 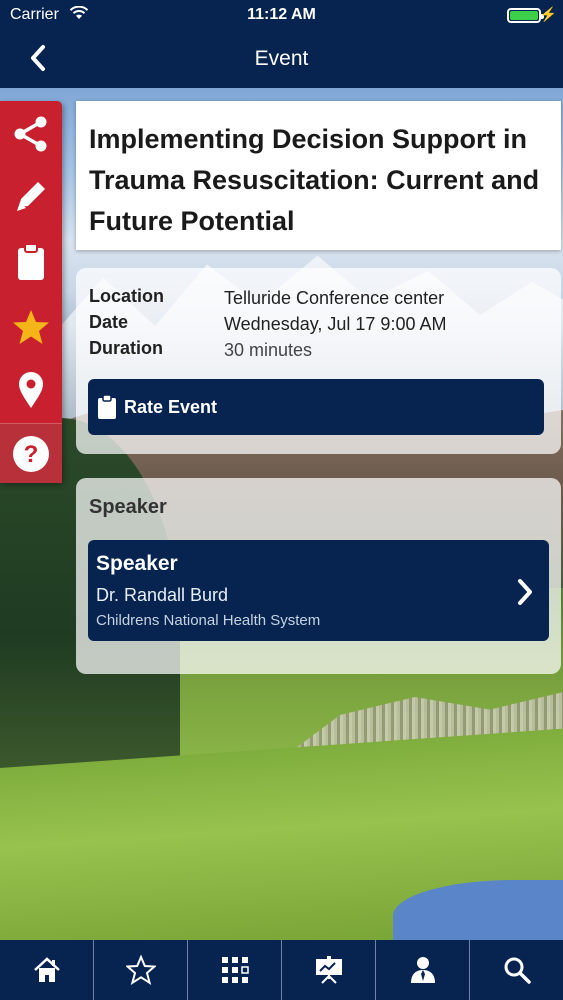 I want to click on charging-icon: ⚡, so click(x=548, y=14).